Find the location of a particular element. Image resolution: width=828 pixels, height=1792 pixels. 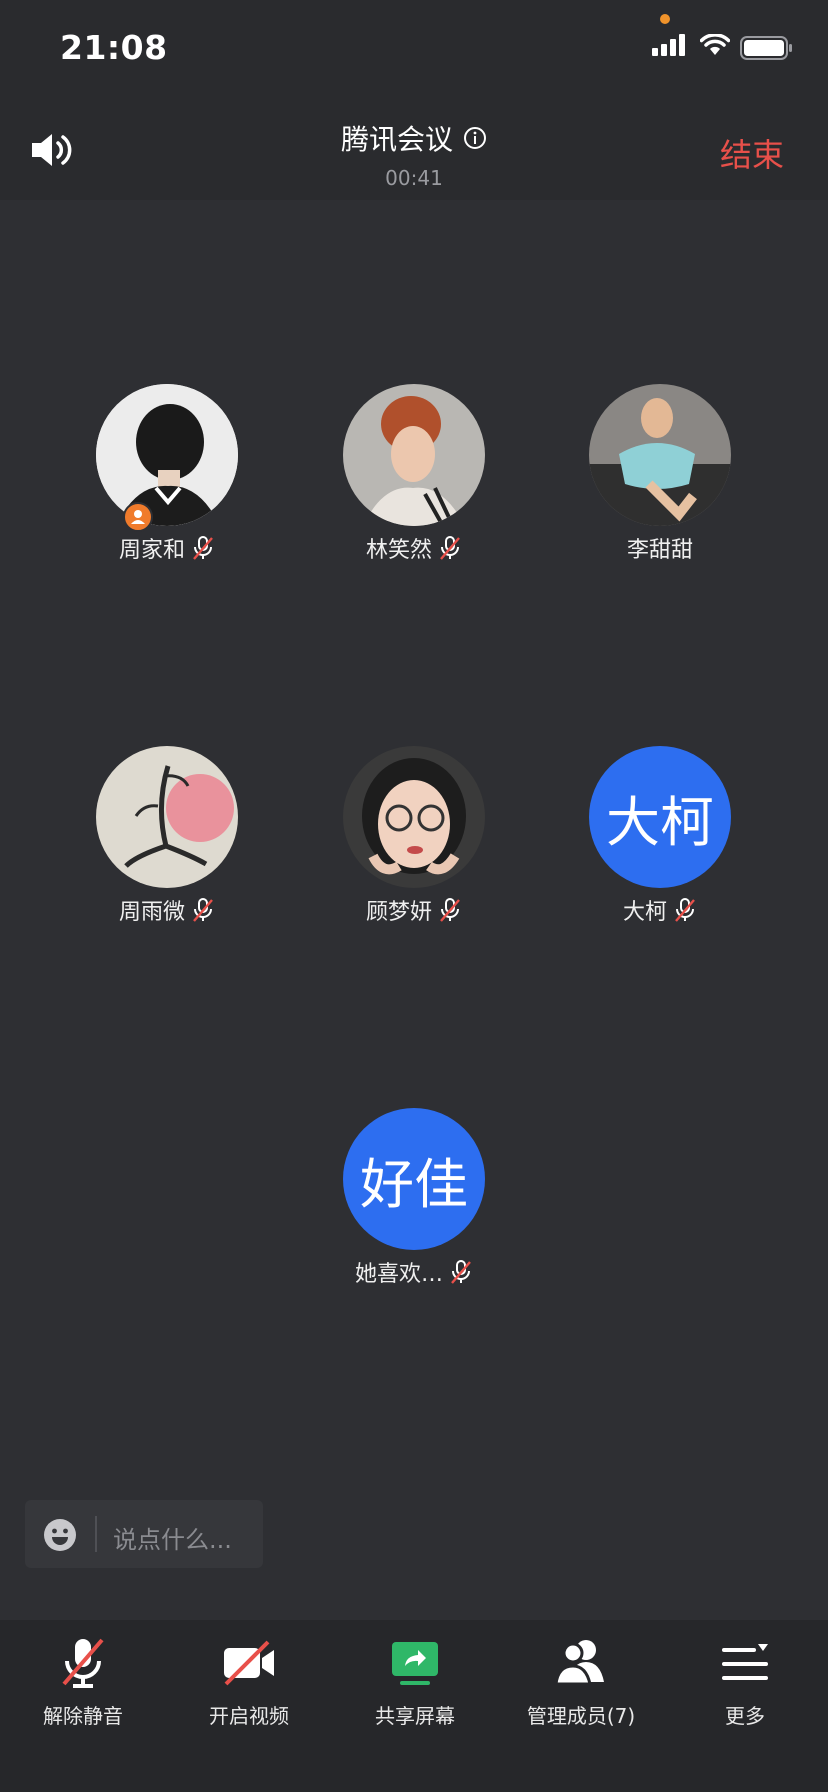

participant-name-text: 周家和 is located at coordinates (151, 550).